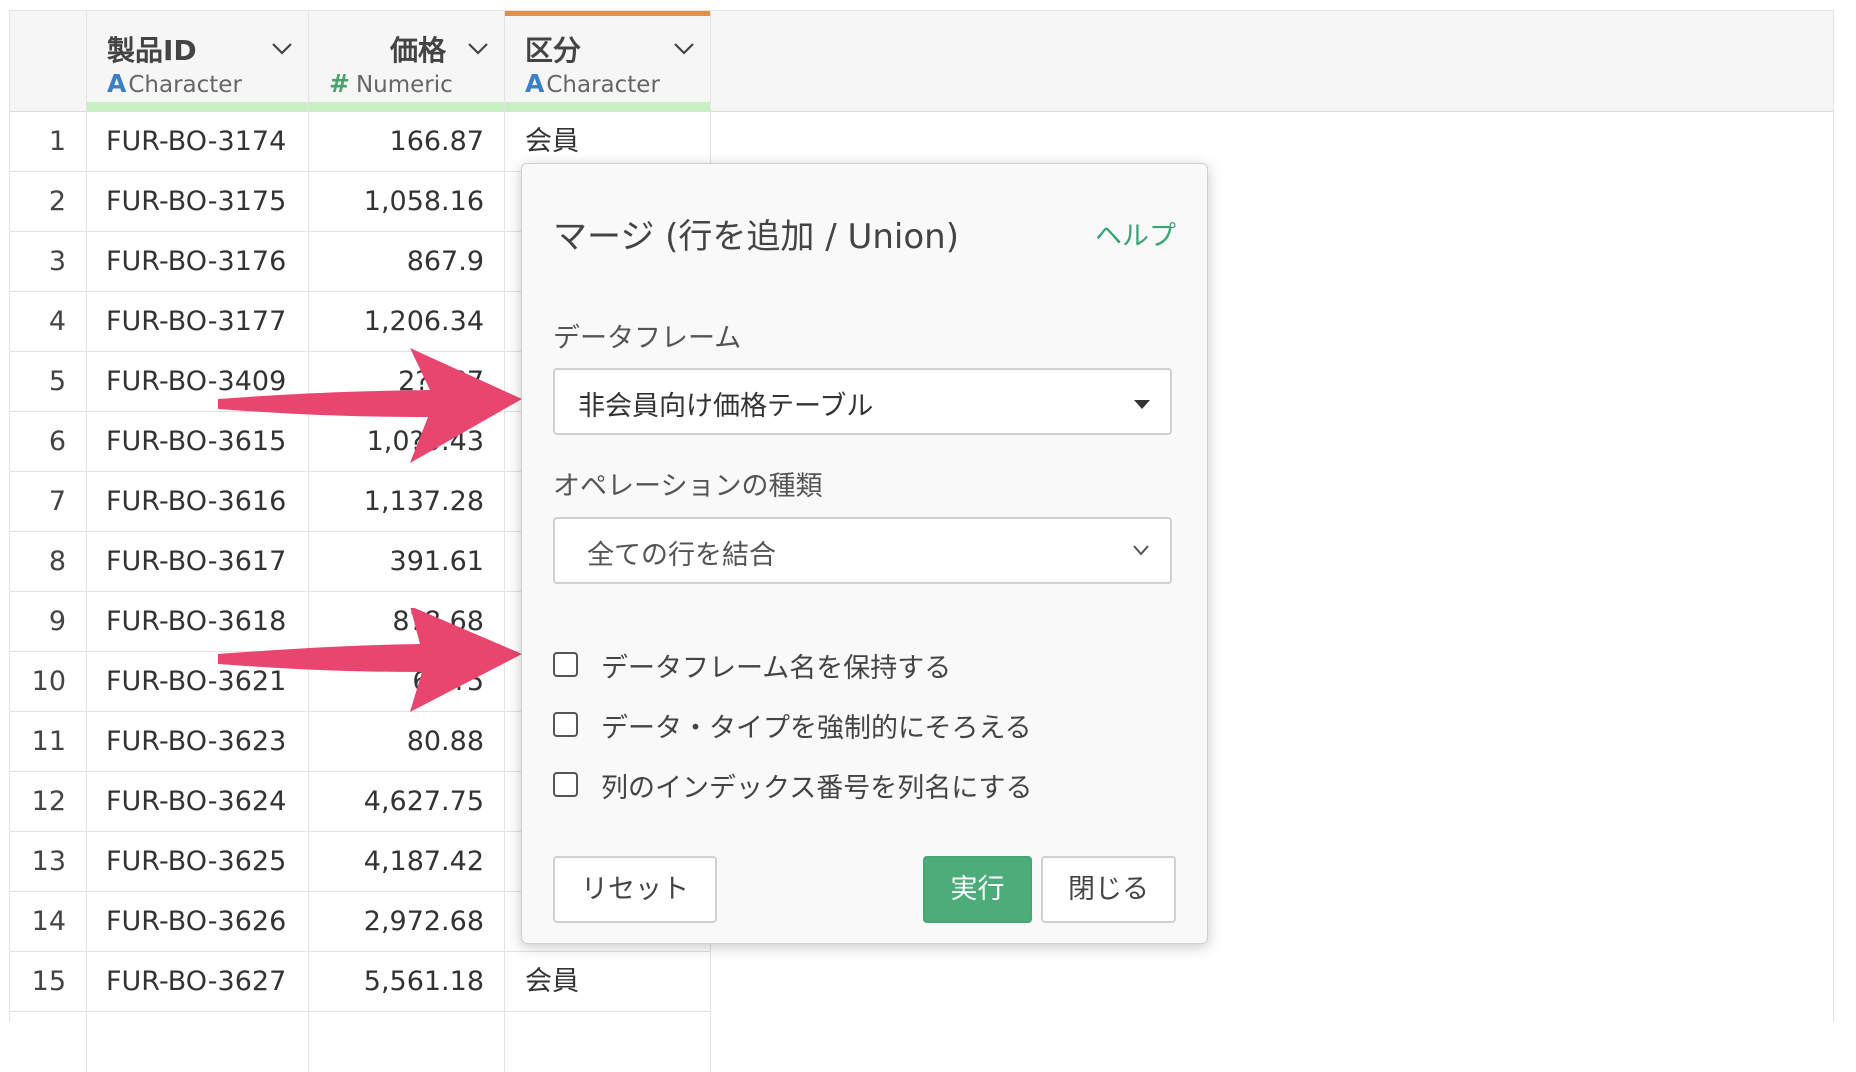 This screenshot has width=1856, height=1072. What do you see at coordinates (198, 802) in the screenshot?
I see `product-id-cell: FUR-BO-3624` at bounding box center [198, 802].